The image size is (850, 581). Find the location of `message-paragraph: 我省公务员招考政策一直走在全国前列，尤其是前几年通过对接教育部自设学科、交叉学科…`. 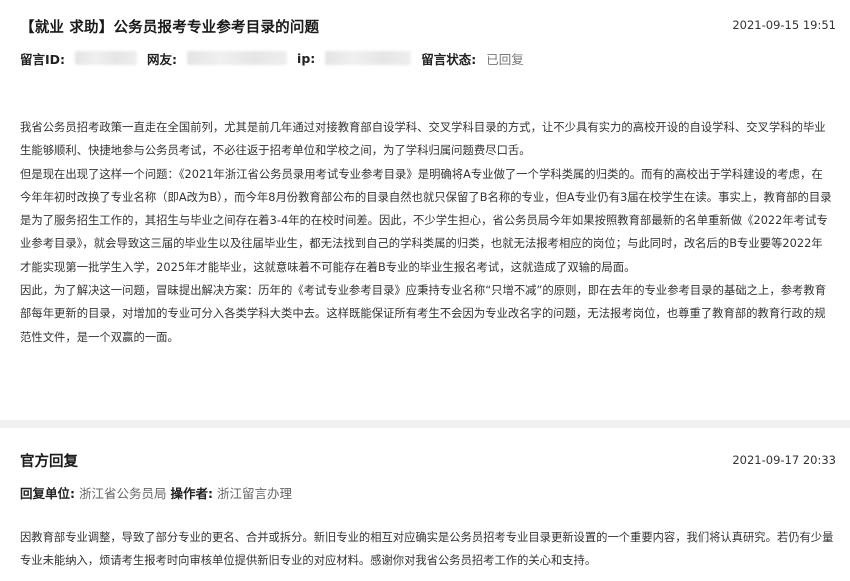

message-paragraph: 我省公务员招考政策一直走在全国前列，尤其是前几年通过对接教育部自设学科、交叉学科… is located at coordinates (423, 139).